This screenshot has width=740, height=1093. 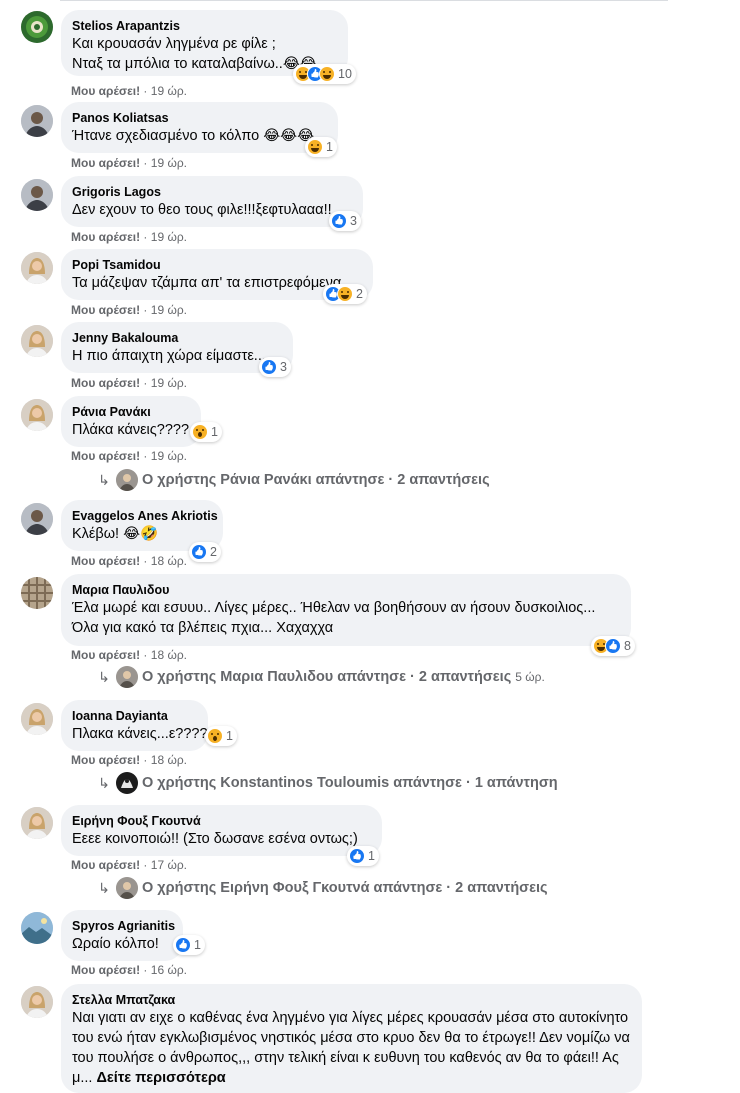 I want to click on reaction-count: 2, so click(x=213, y=552).